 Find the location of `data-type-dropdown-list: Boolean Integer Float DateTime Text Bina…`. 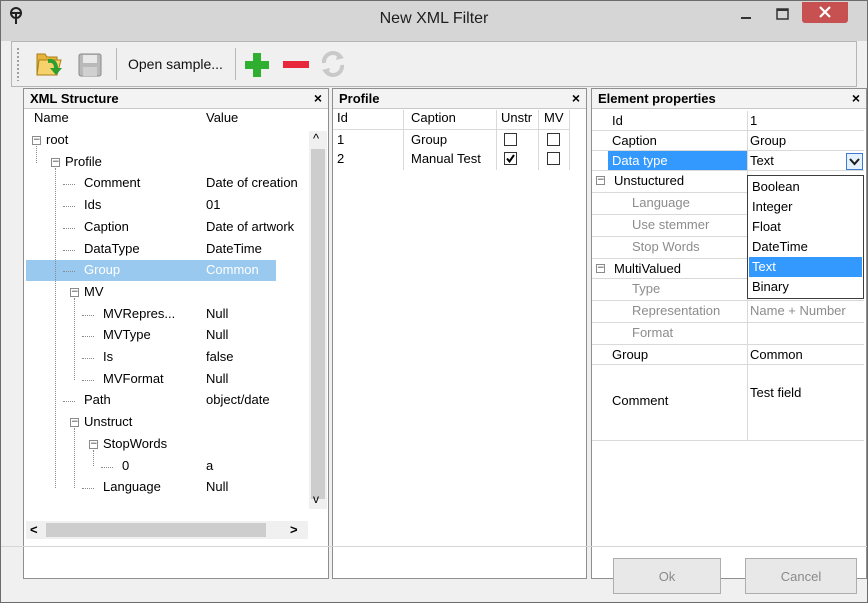

data-type-dropdown-list: Boolean Integer Float DateTime Text Bina… is located at coordinates (805, 237).